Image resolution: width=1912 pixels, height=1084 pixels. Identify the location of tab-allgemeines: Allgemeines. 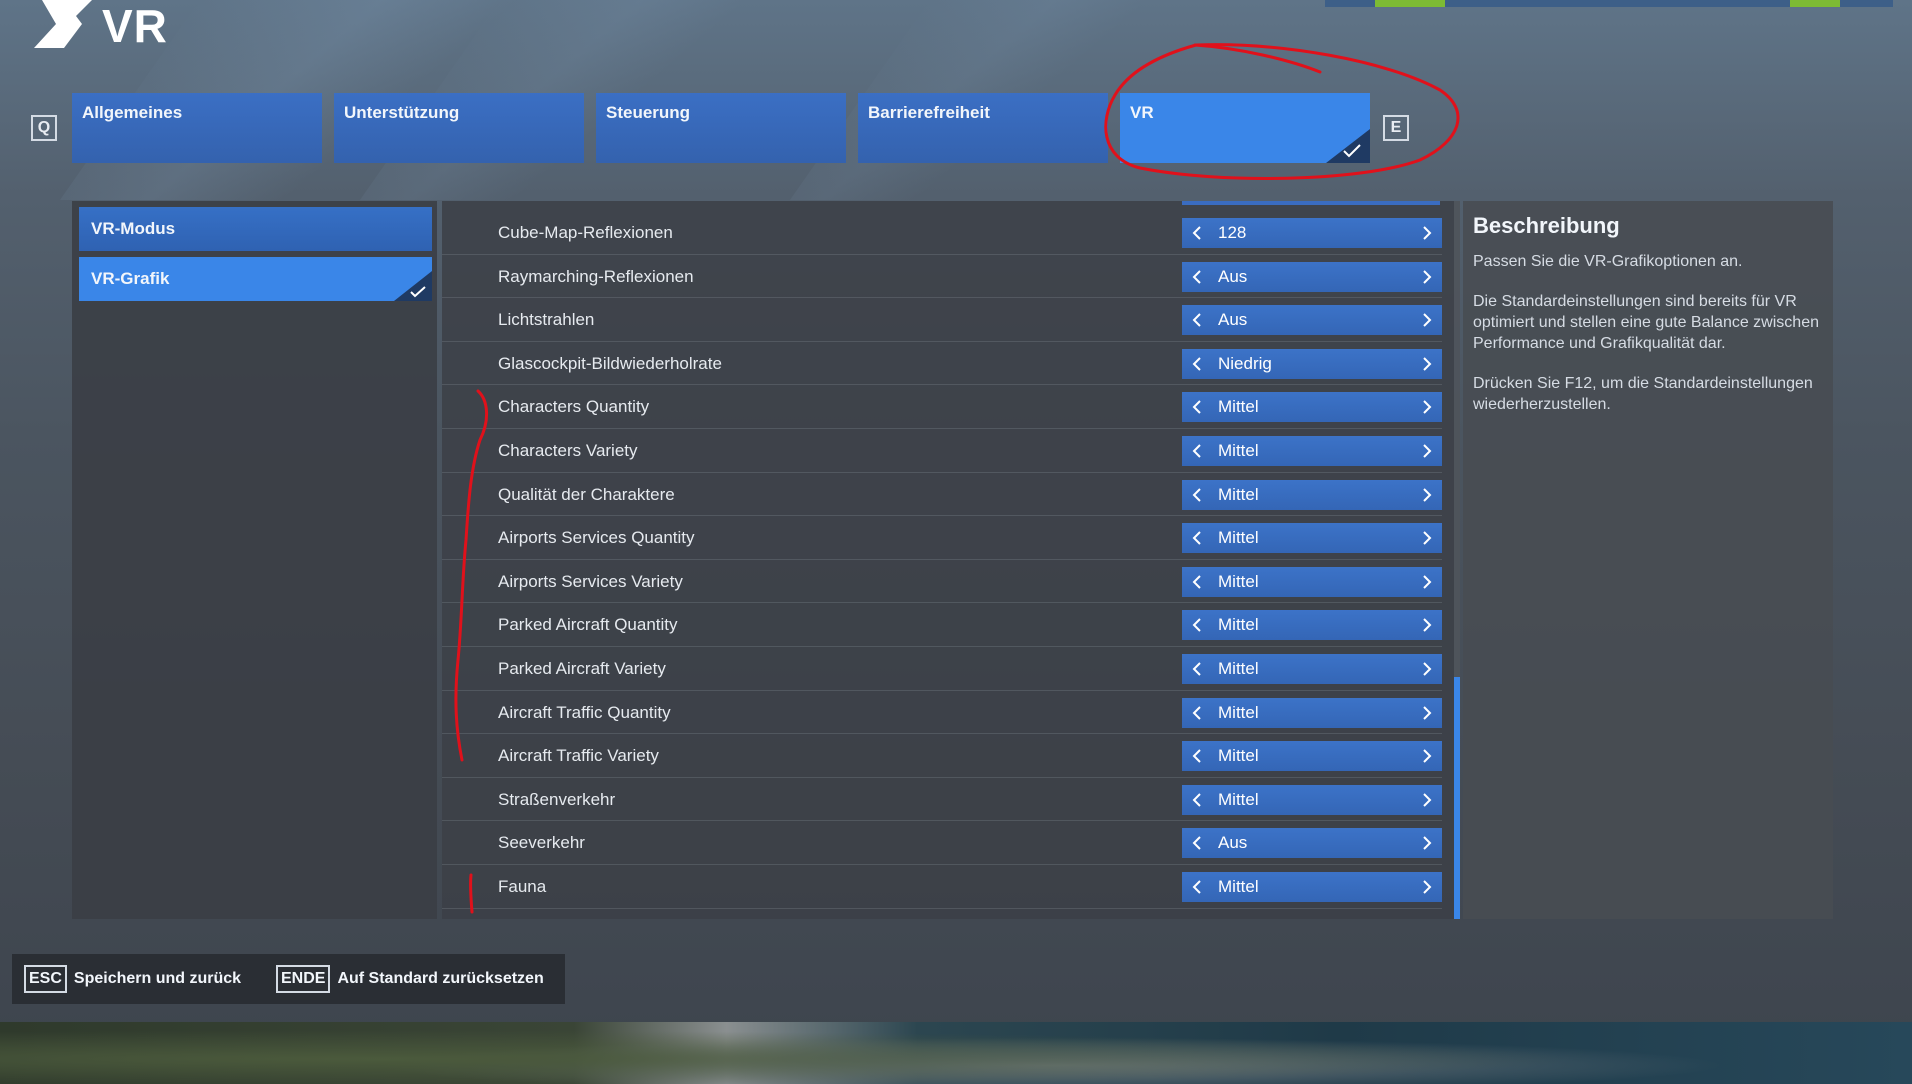
(197, 128).